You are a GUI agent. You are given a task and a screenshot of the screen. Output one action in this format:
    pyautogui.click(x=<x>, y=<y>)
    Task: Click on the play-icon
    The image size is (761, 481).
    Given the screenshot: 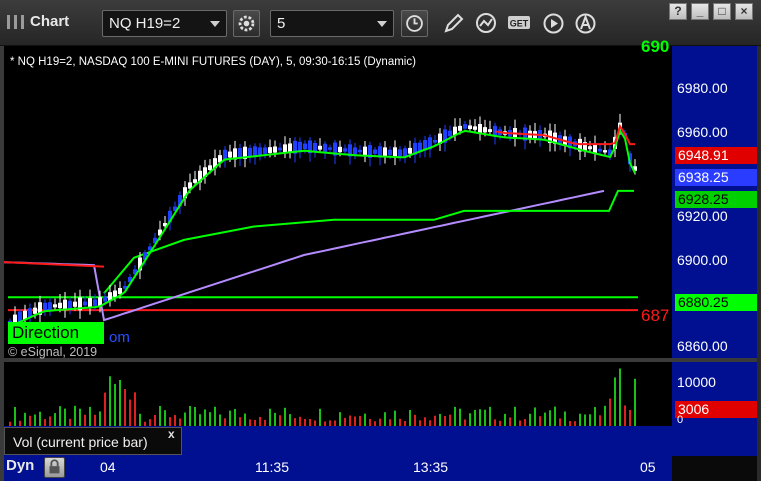 What is the action you would take?
    pyautogui.click(x=553, y=23)
    